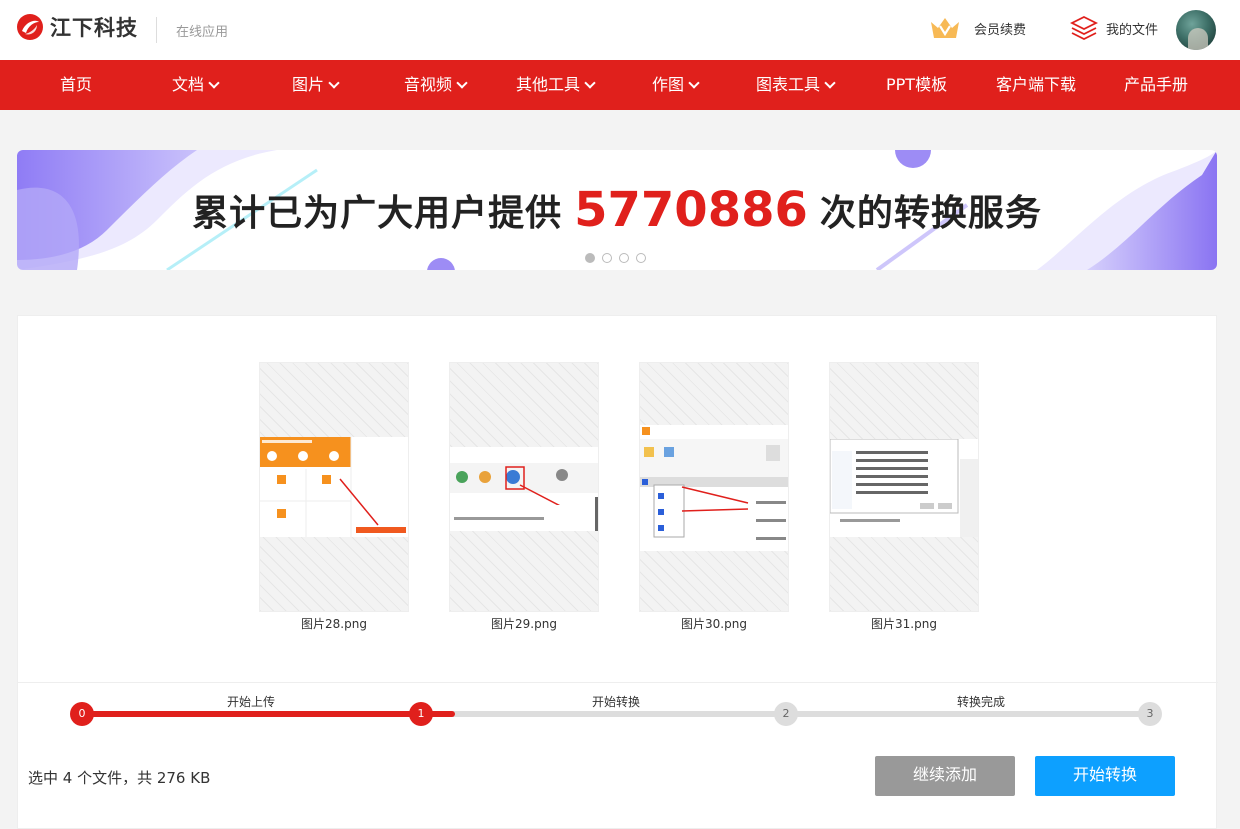 The height and width of the screenshot is (829, 1240). I want to click on site-subtitle: 在线应用, so click(202, 30).